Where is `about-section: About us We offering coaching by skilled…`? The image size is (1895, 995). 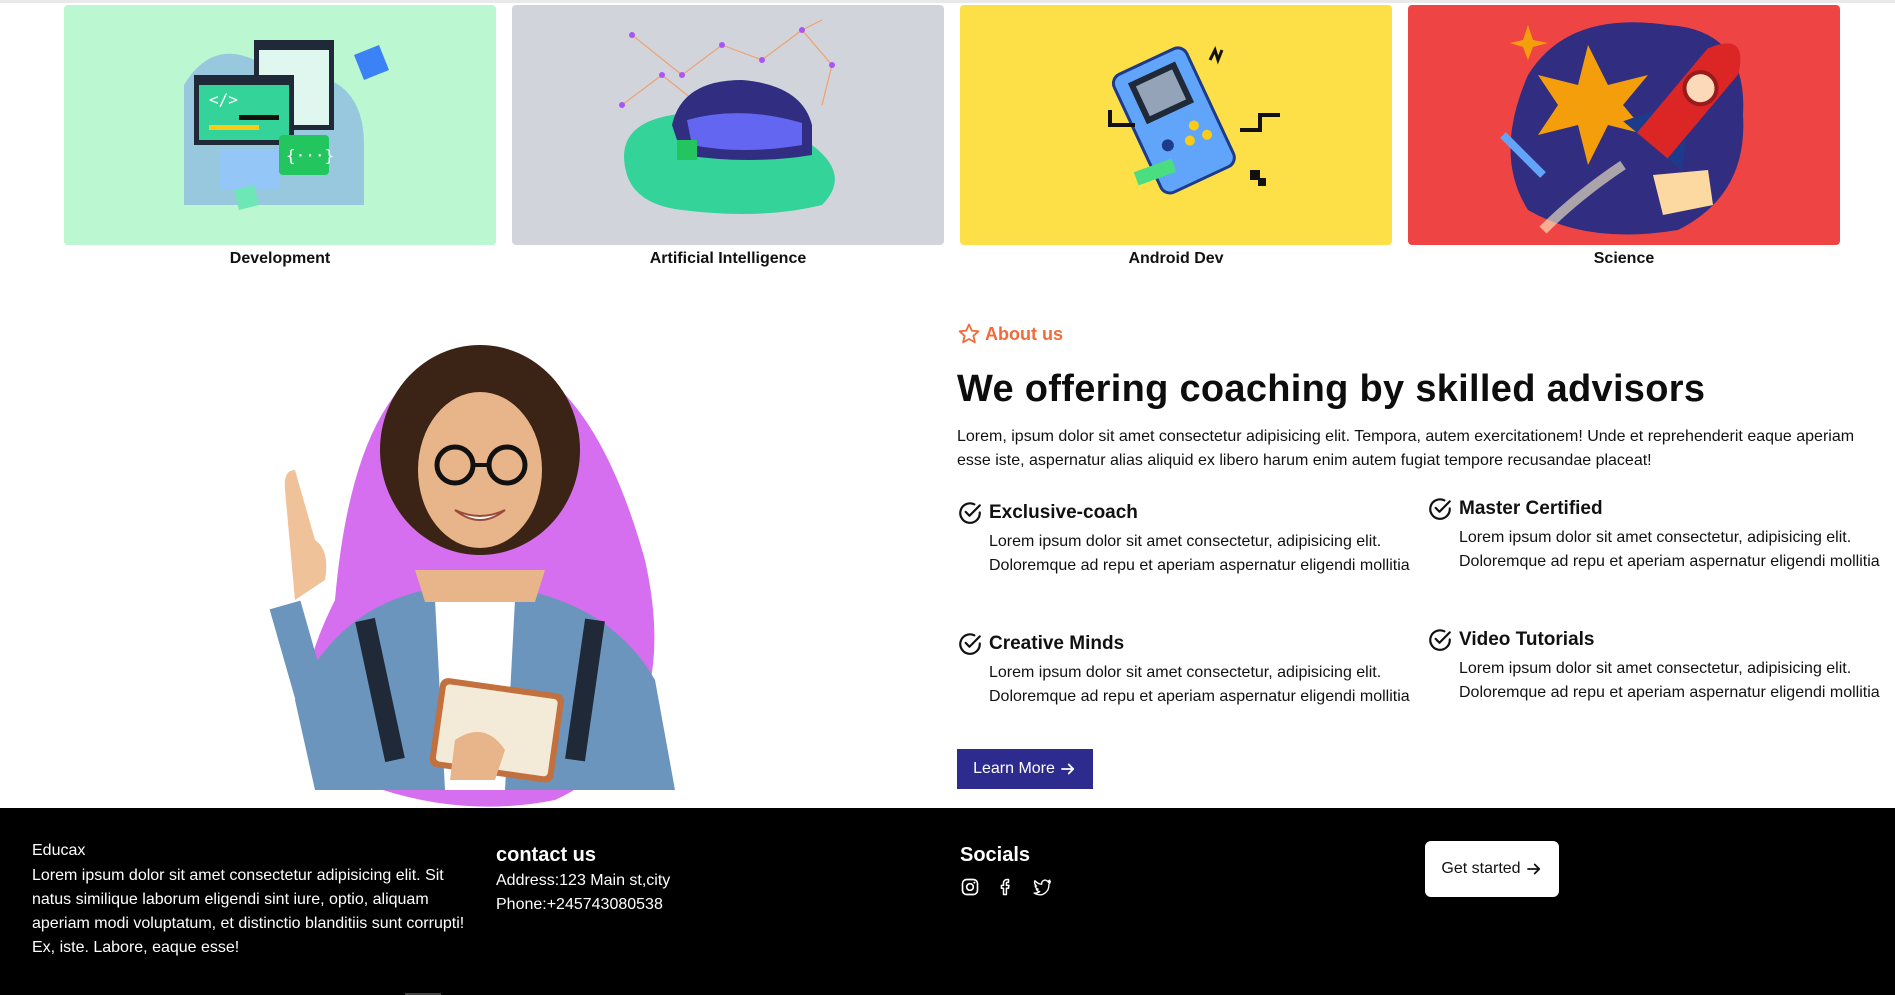
about-section: About us We offering coaching by skilled… is located at coordinates (1422, 397).